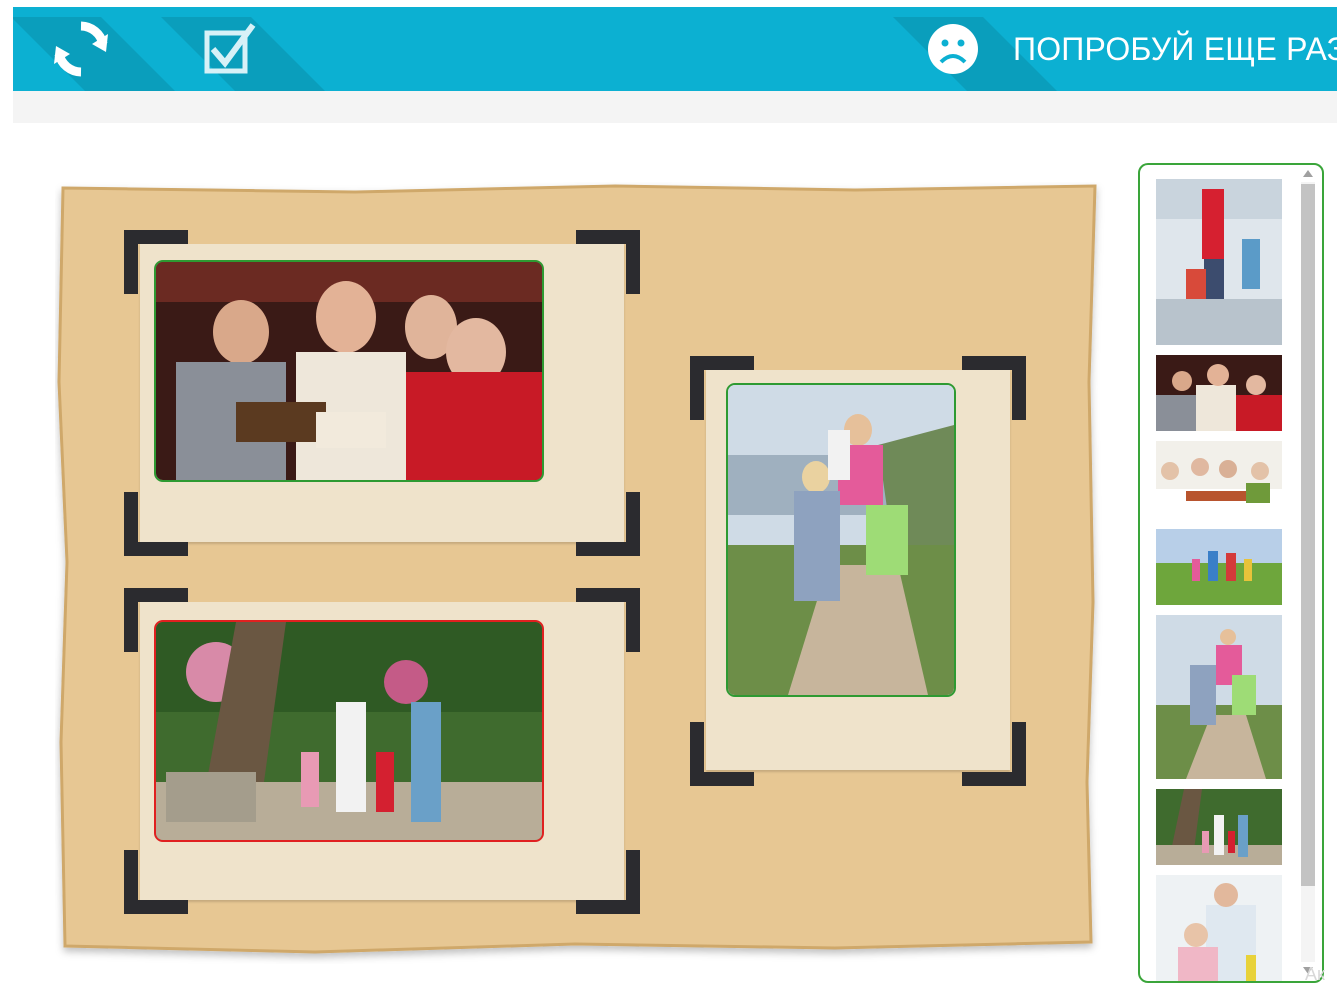 This screenshot has height=985, width=1337. What do you see at coordinates (1308, 535) in the screenshot?
I see `scroll-thumb` at bounding box center [1308, 535].